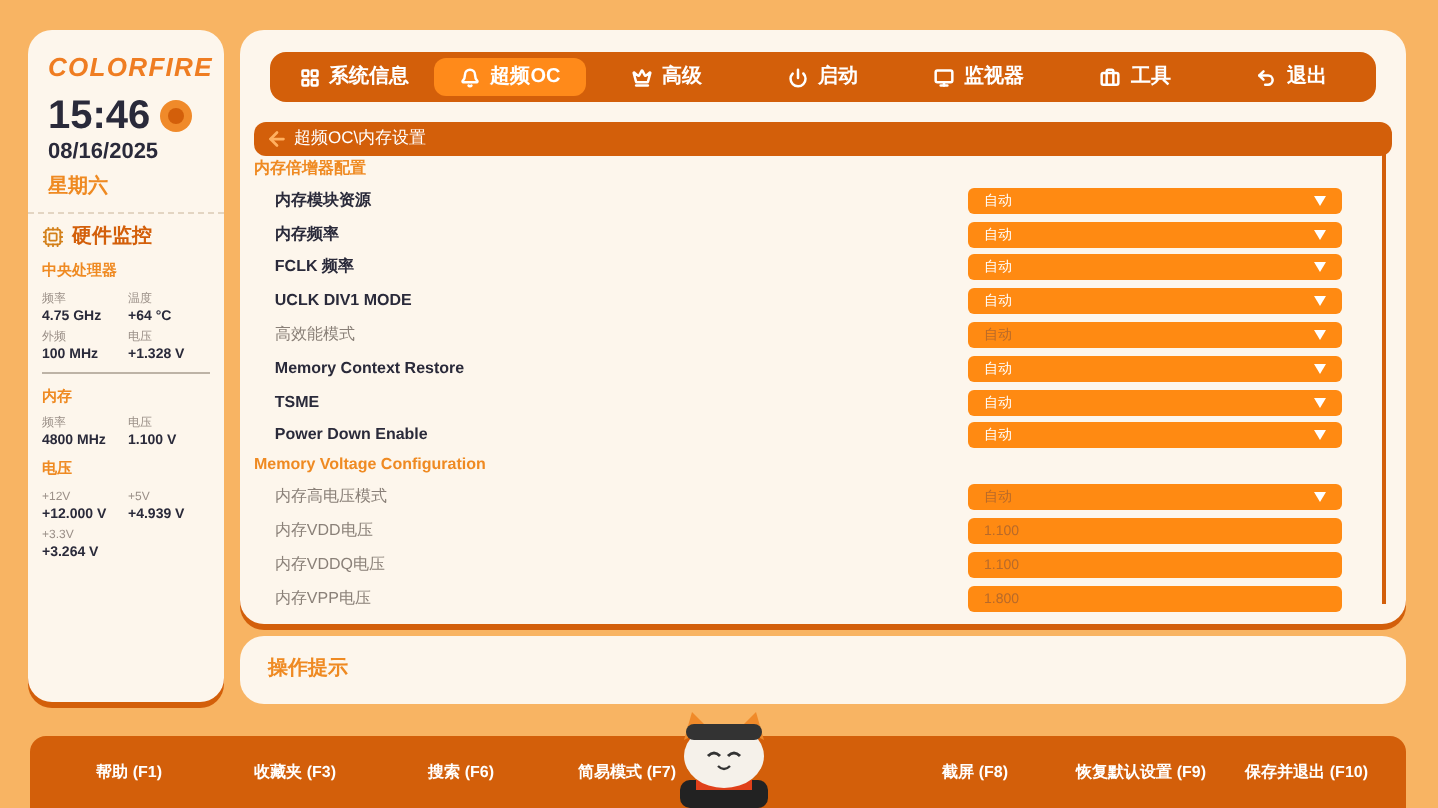  What do you see at coordinates (628, 772) in the screenshot?
I see `footer-key-button: 简易模式 (F7)` at bounding box center [628, 772].